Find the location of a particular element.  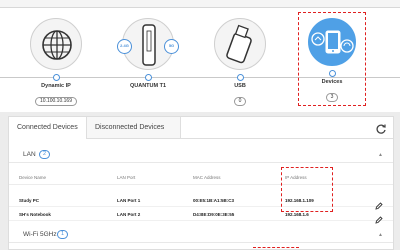

devices-tabs: Connected Devices Disconnected Devices is located at coordinates (201, 128).